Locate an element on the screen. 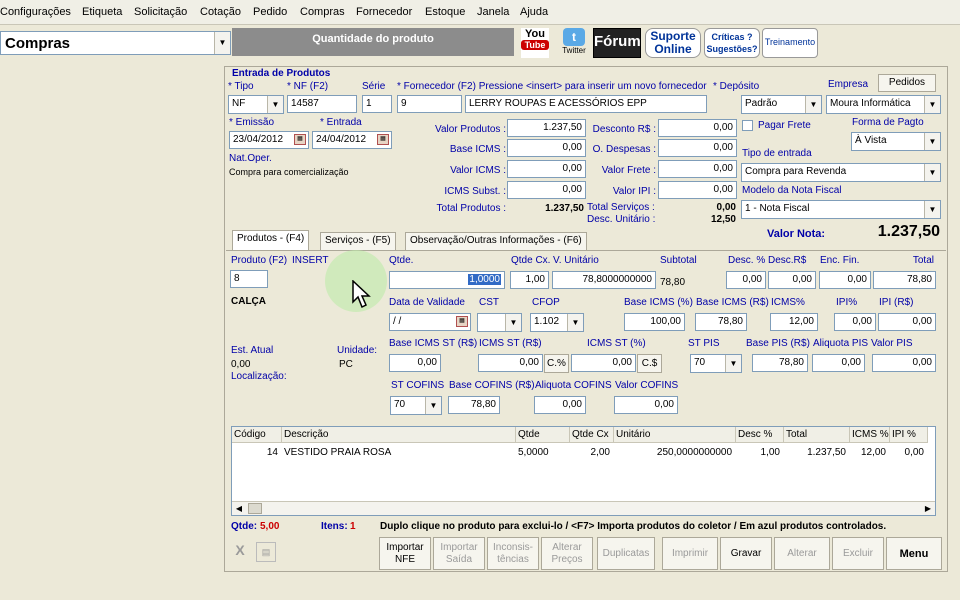 This screenshot has height=600, width=960. alterar-precos-label-2: Preços is located at coordinates (567, 559).